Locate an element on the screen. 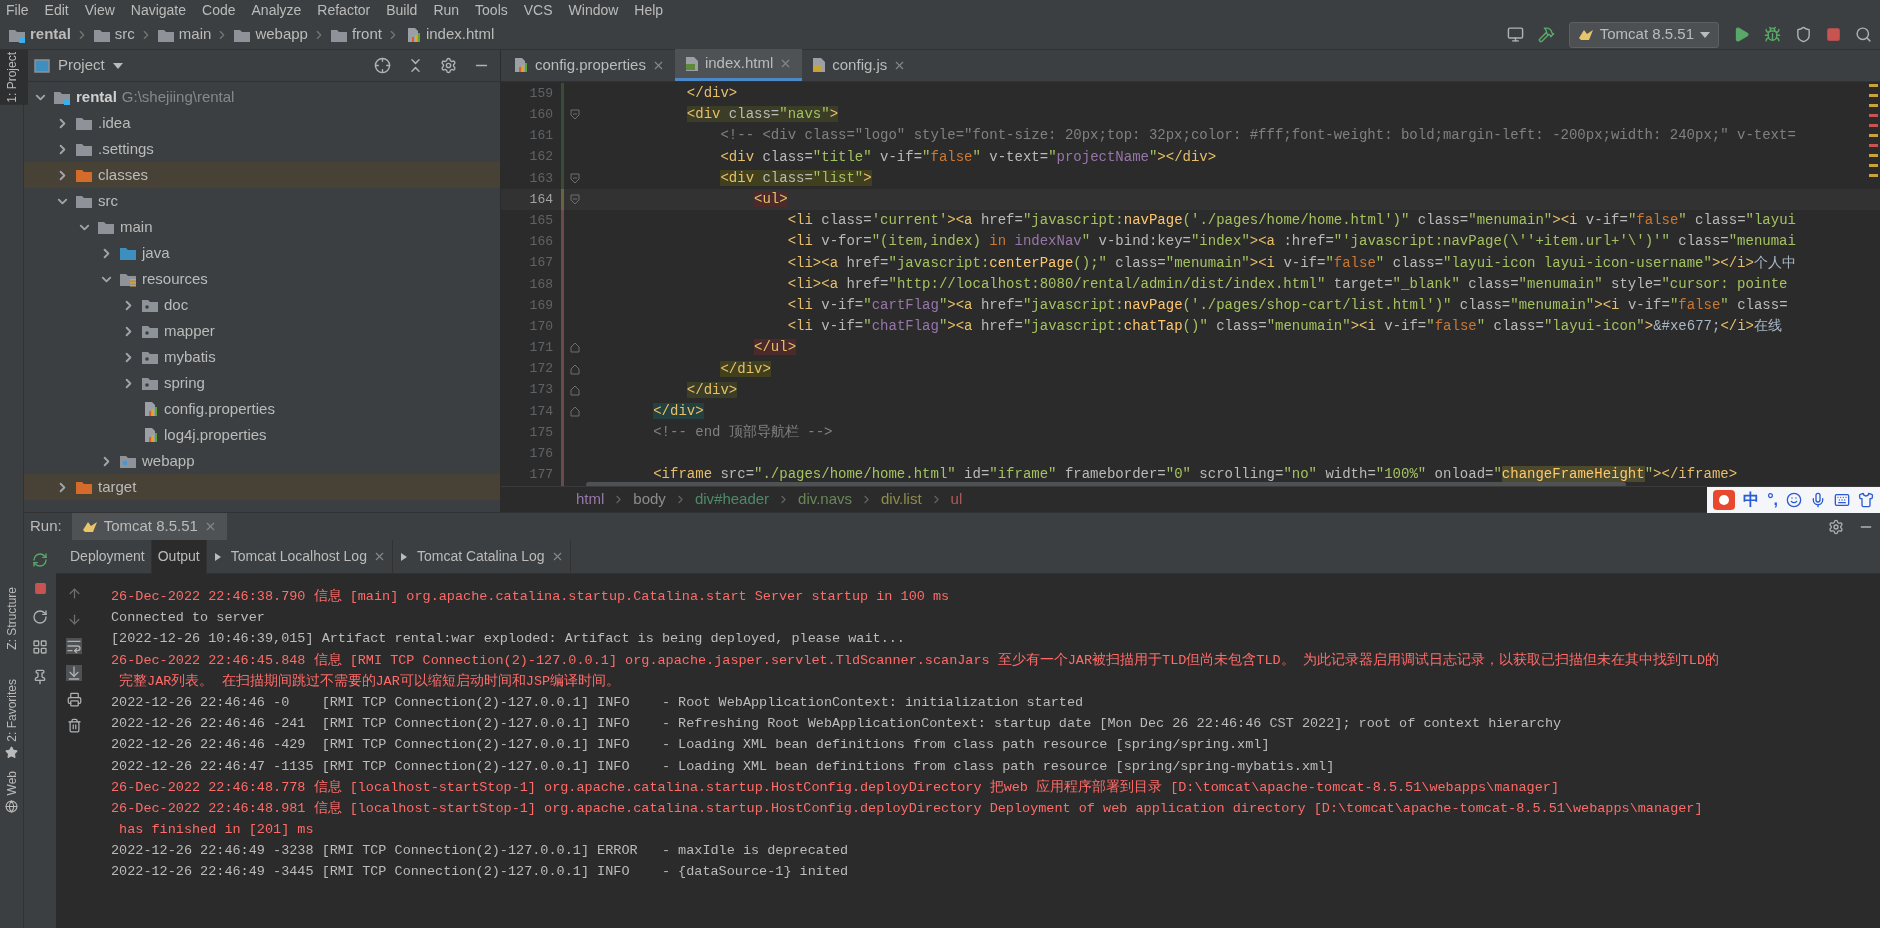 This screenshot has width=1880, height=928. code-line: <!-- <div class="logo" style="font-size: 20px;top: 32px;color: #fff;font-weight: bold;margin-left: -200px;width: 240px;" v-text= is located at coordinates (1257, 136).